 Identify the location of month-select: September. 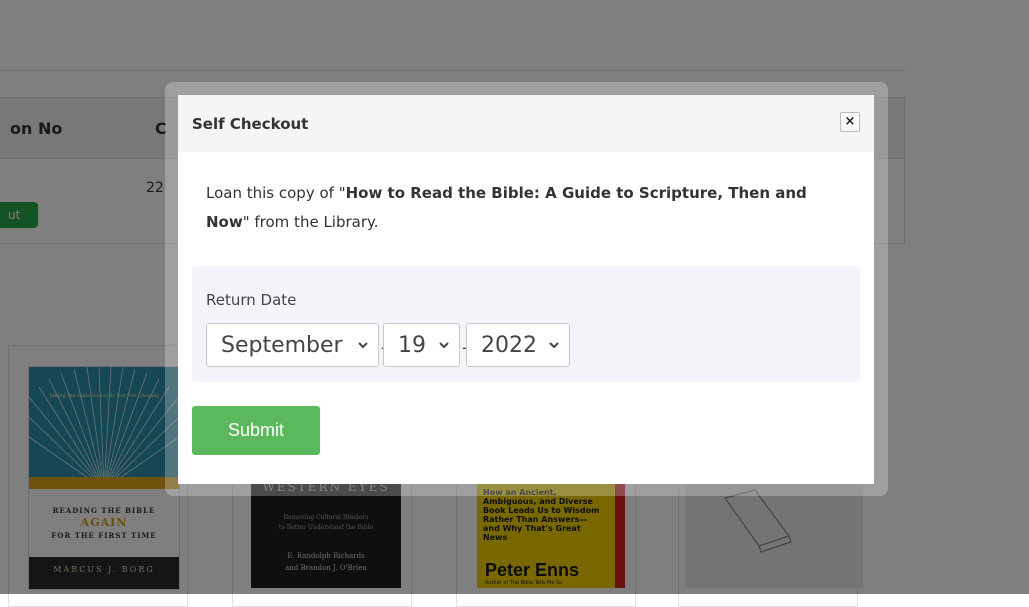
(292, 345).